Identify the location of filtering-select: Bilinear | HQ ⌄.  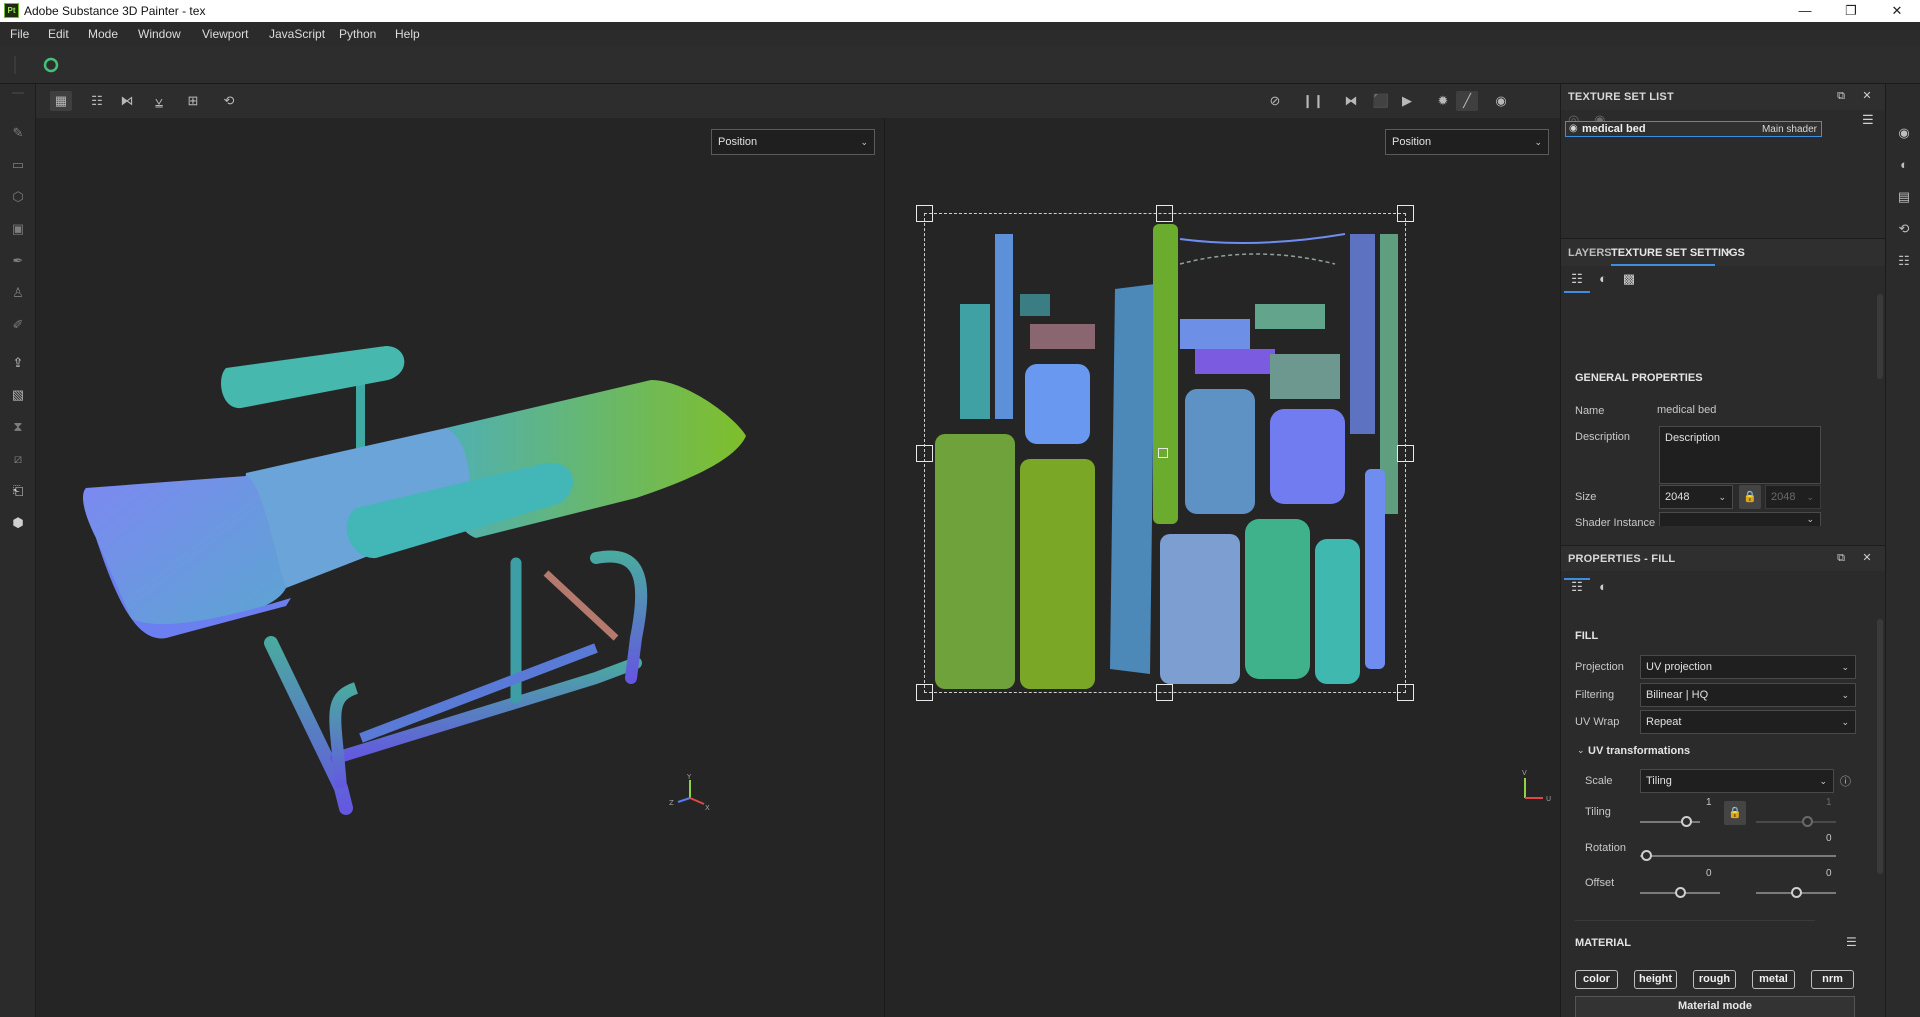
(1748, 695).